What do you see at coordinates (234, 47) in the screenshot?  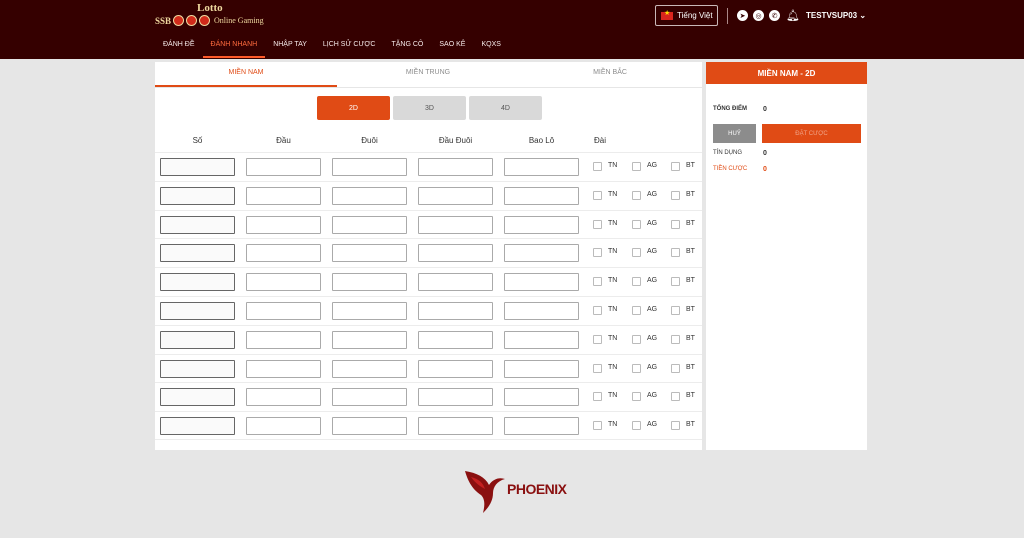 I see `nav-item: Đánh Nhanh` at bounding box center [234, 47].